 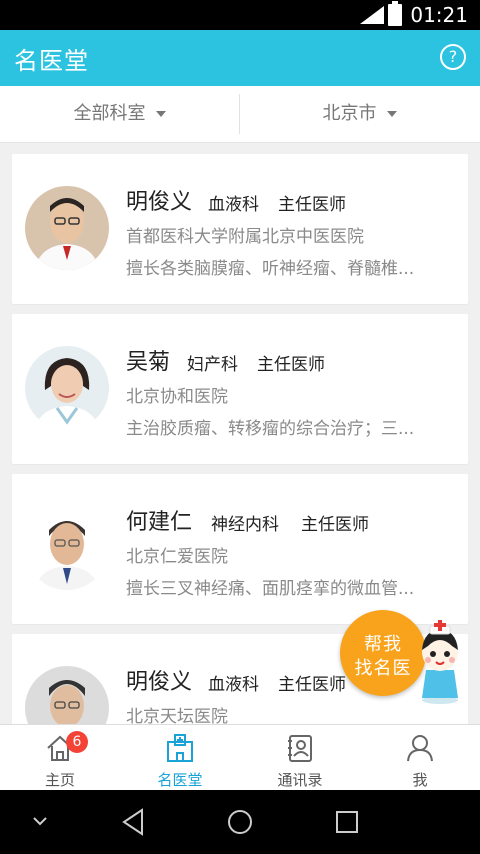 What do you see at coordinates (453, 57) in the screenshot?
I see `question-circle-icon: ?` at bounding box center [453, 57].